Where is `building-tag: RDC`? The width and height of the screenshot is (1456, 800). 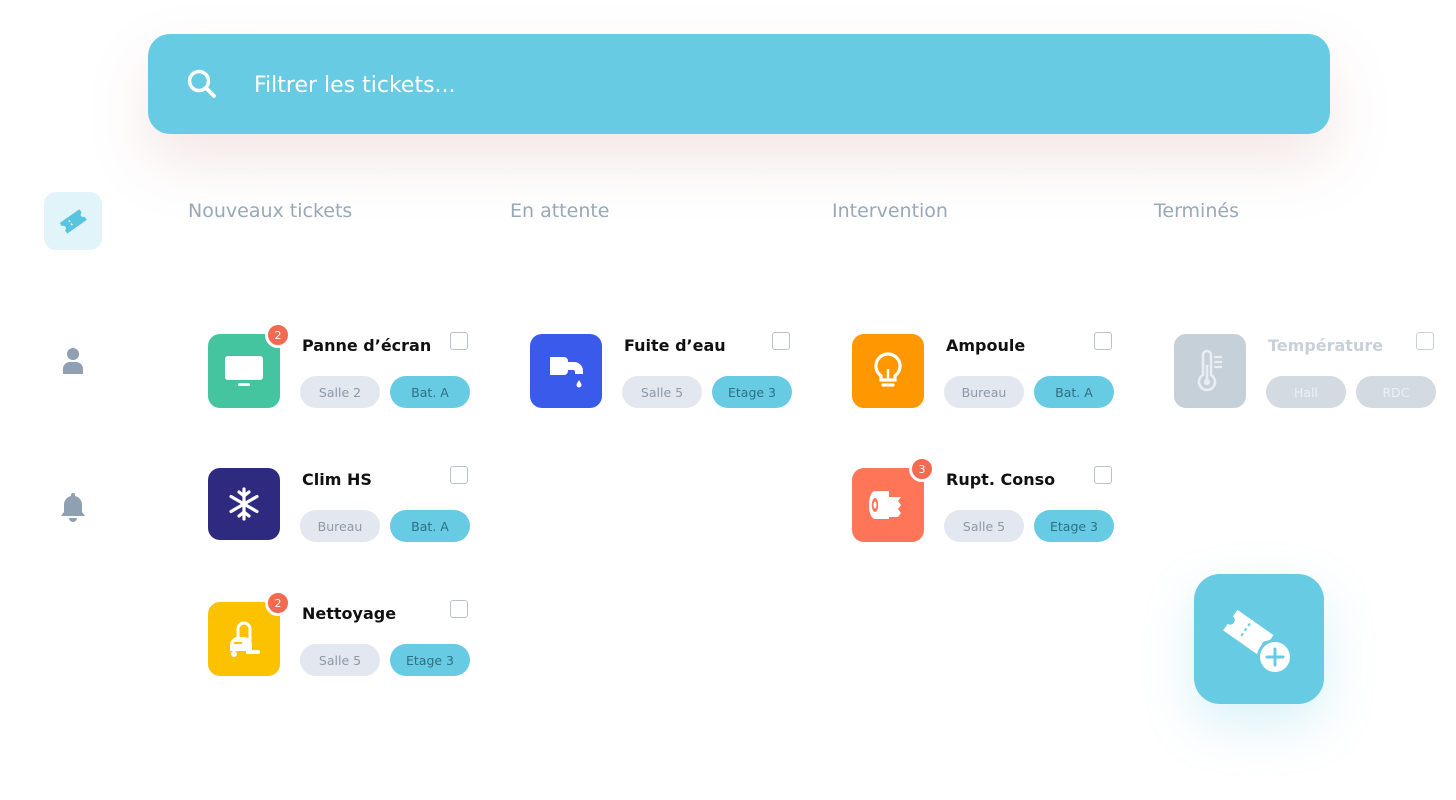
building-tag: RDC is located at coordinates (1396, 392).